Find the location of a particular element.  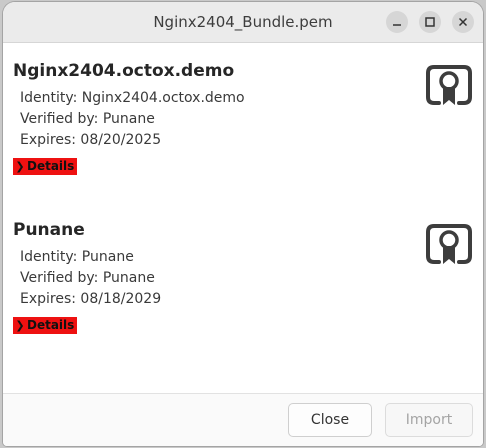

certificate-identity: Identity: Nginx2404.octox.demo is located at coordinates (132, 98).